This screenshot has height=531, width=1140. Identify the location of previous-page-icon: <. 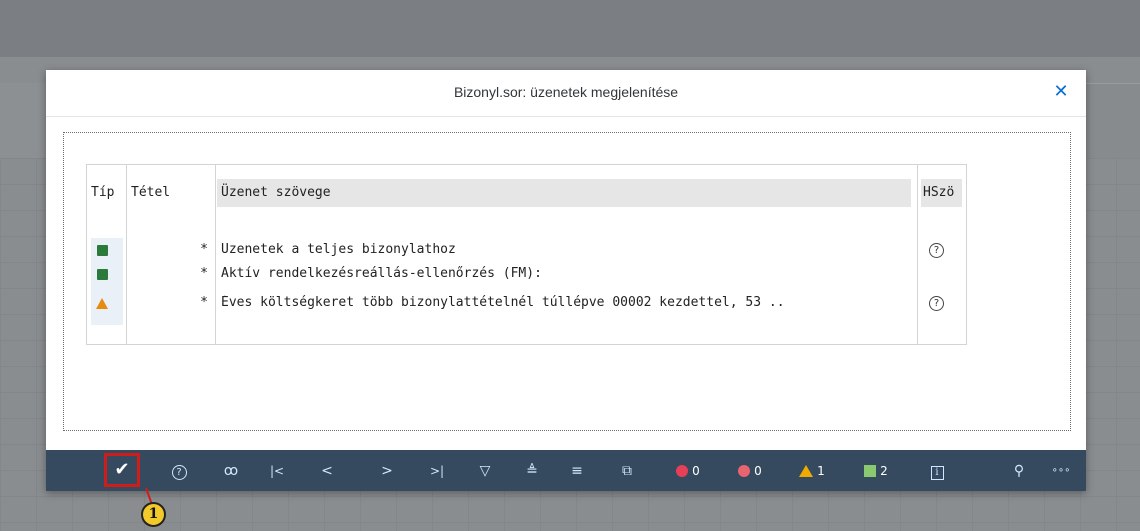
(327, 471).